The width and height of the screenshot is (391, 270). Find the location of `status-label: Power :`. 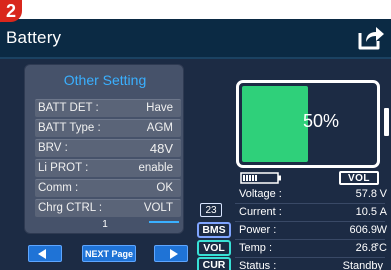

status-label: Power : is located at coordinates (258, 230).